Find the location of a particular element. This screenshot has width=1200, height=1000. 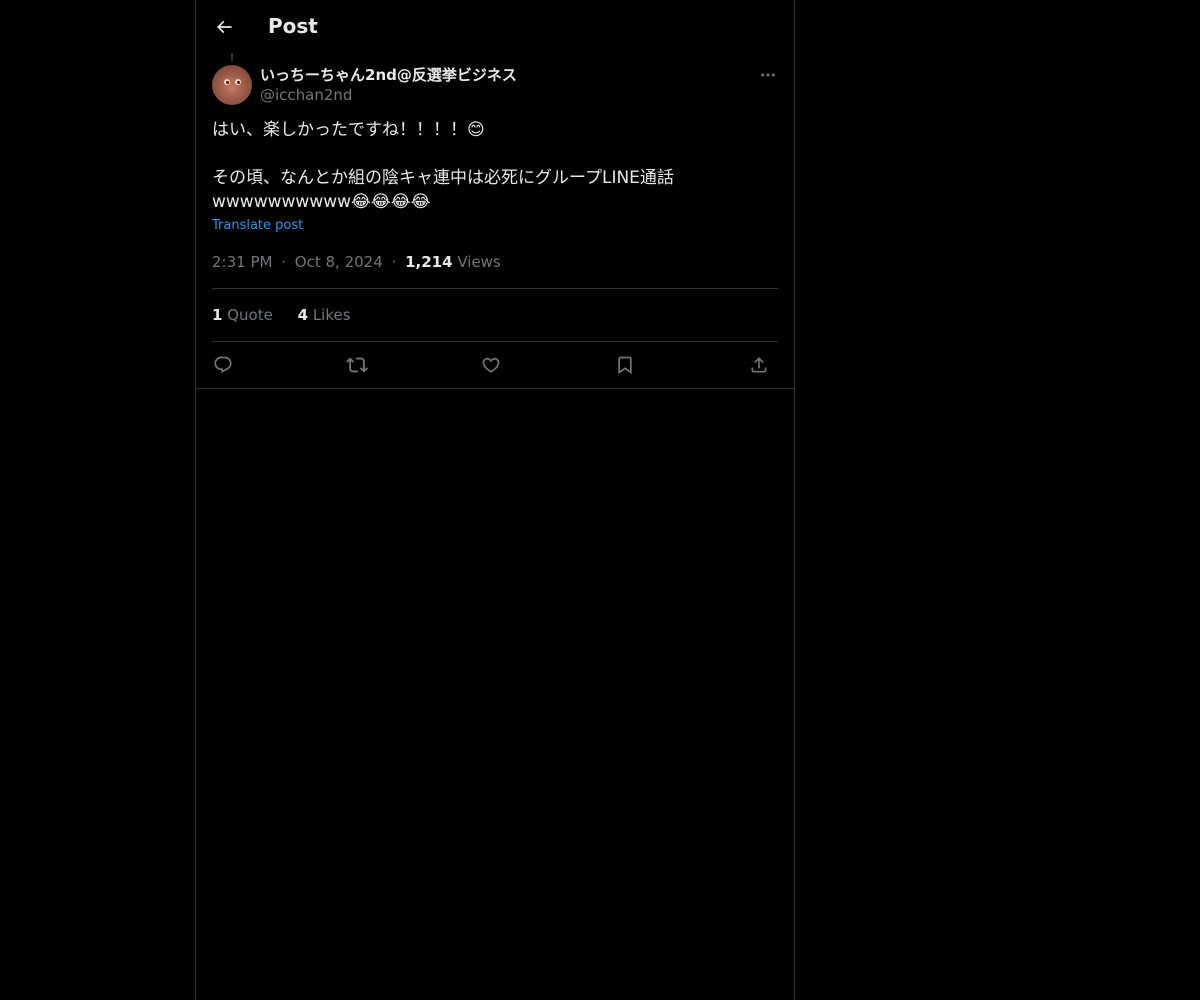

post-metadata: 2:31 PM · Oct 8, 2024 · 1,214 Views is located at coordinates (356, 262).